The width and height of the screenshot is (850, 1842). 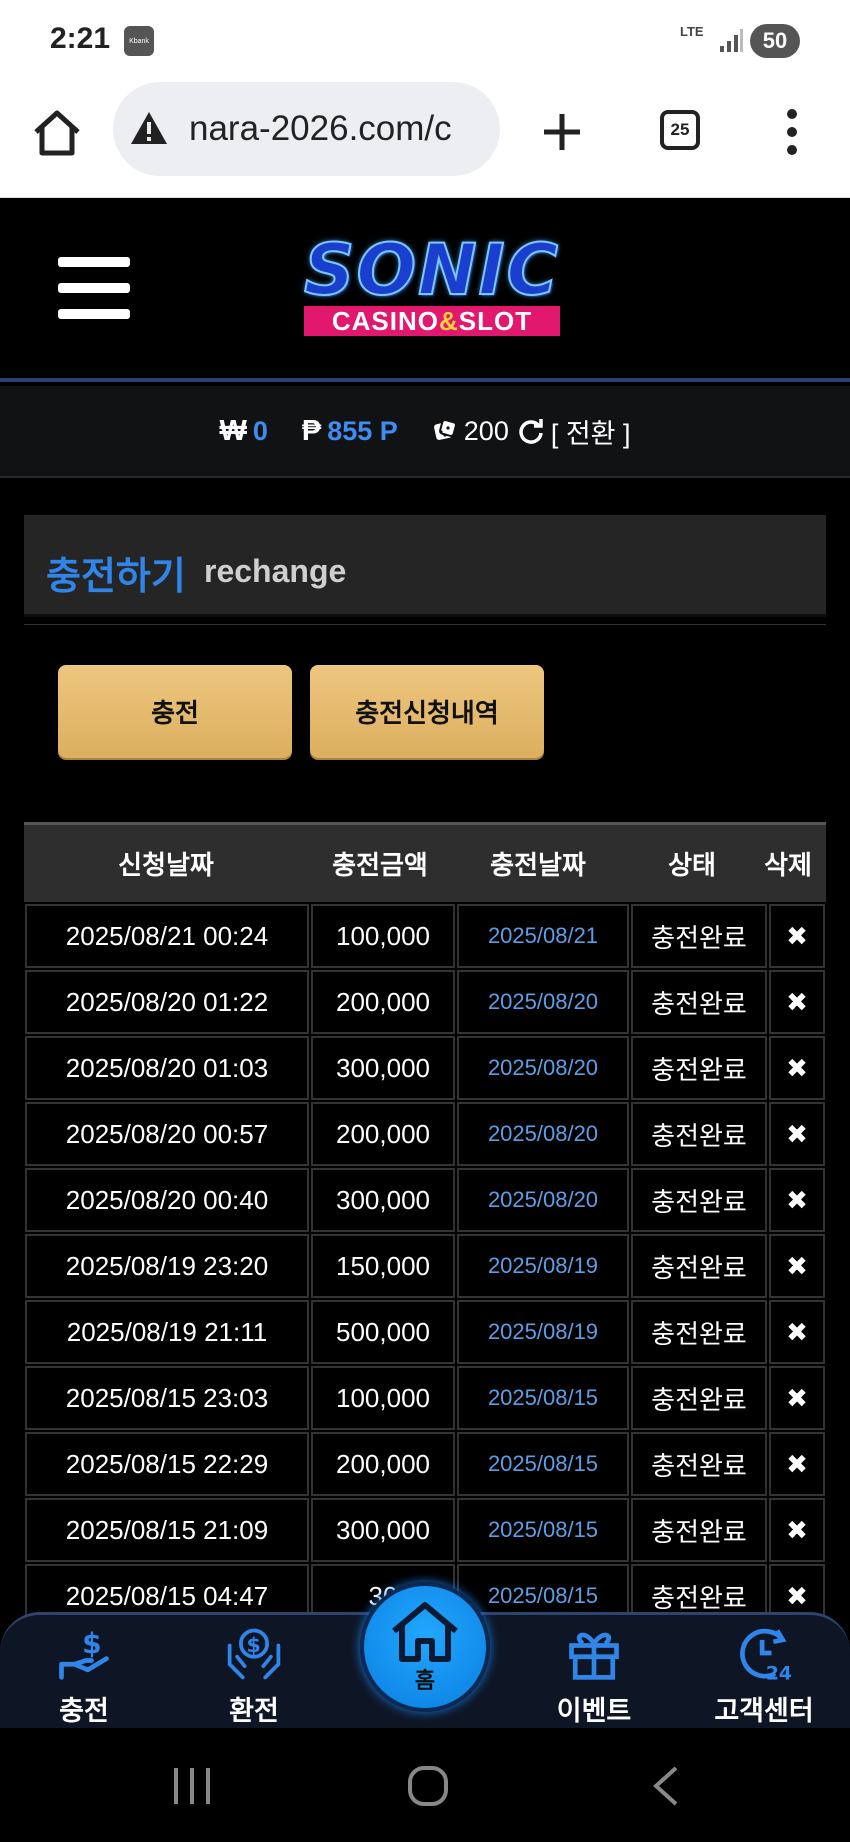 What do you see at coordinates (254, 1654) in the screenshot?
I see `exchange-hands-dollar-icon: $` at bounding box center [254, 1654].